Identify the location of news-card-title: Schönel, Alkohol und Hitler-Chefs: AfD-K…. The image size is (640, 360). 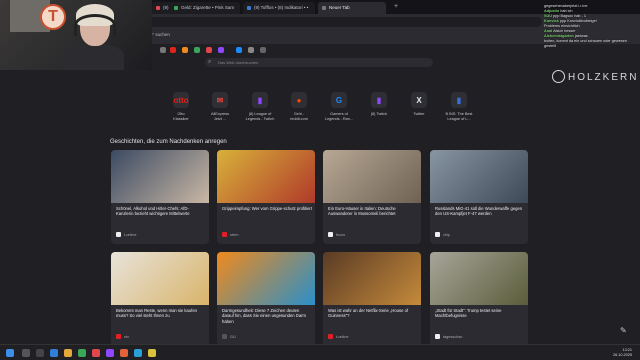
(153, 211).